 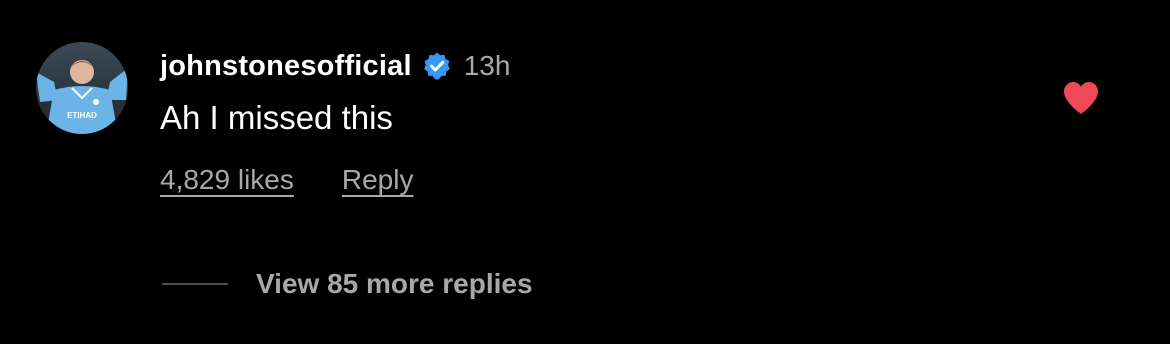 I want to click on heart-filled-icon, so click(x=1081, y=98).